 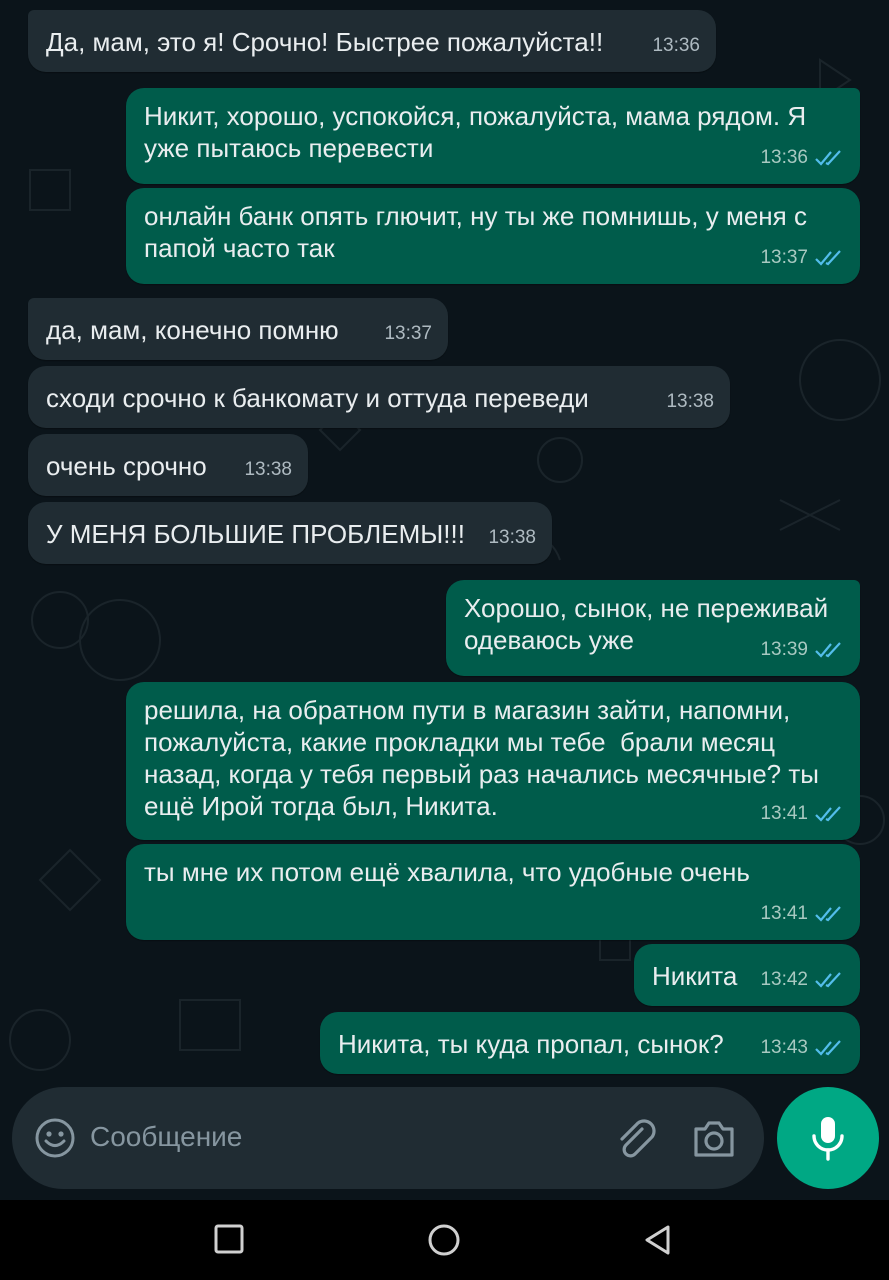 What do you see at coordinates (784, 649) in the screenshot?
I see `message-time: 13:39` at bounding box center [784, 649].